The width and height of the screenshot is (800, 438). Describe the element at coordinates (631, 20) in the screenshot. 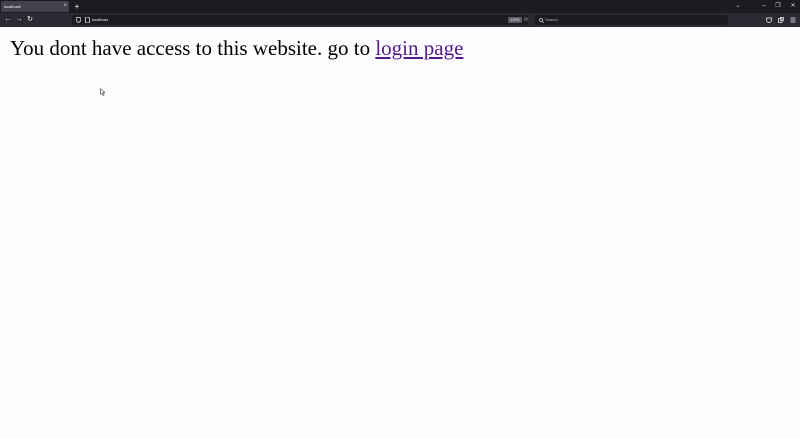

I see `search-bar: Search` at that location.